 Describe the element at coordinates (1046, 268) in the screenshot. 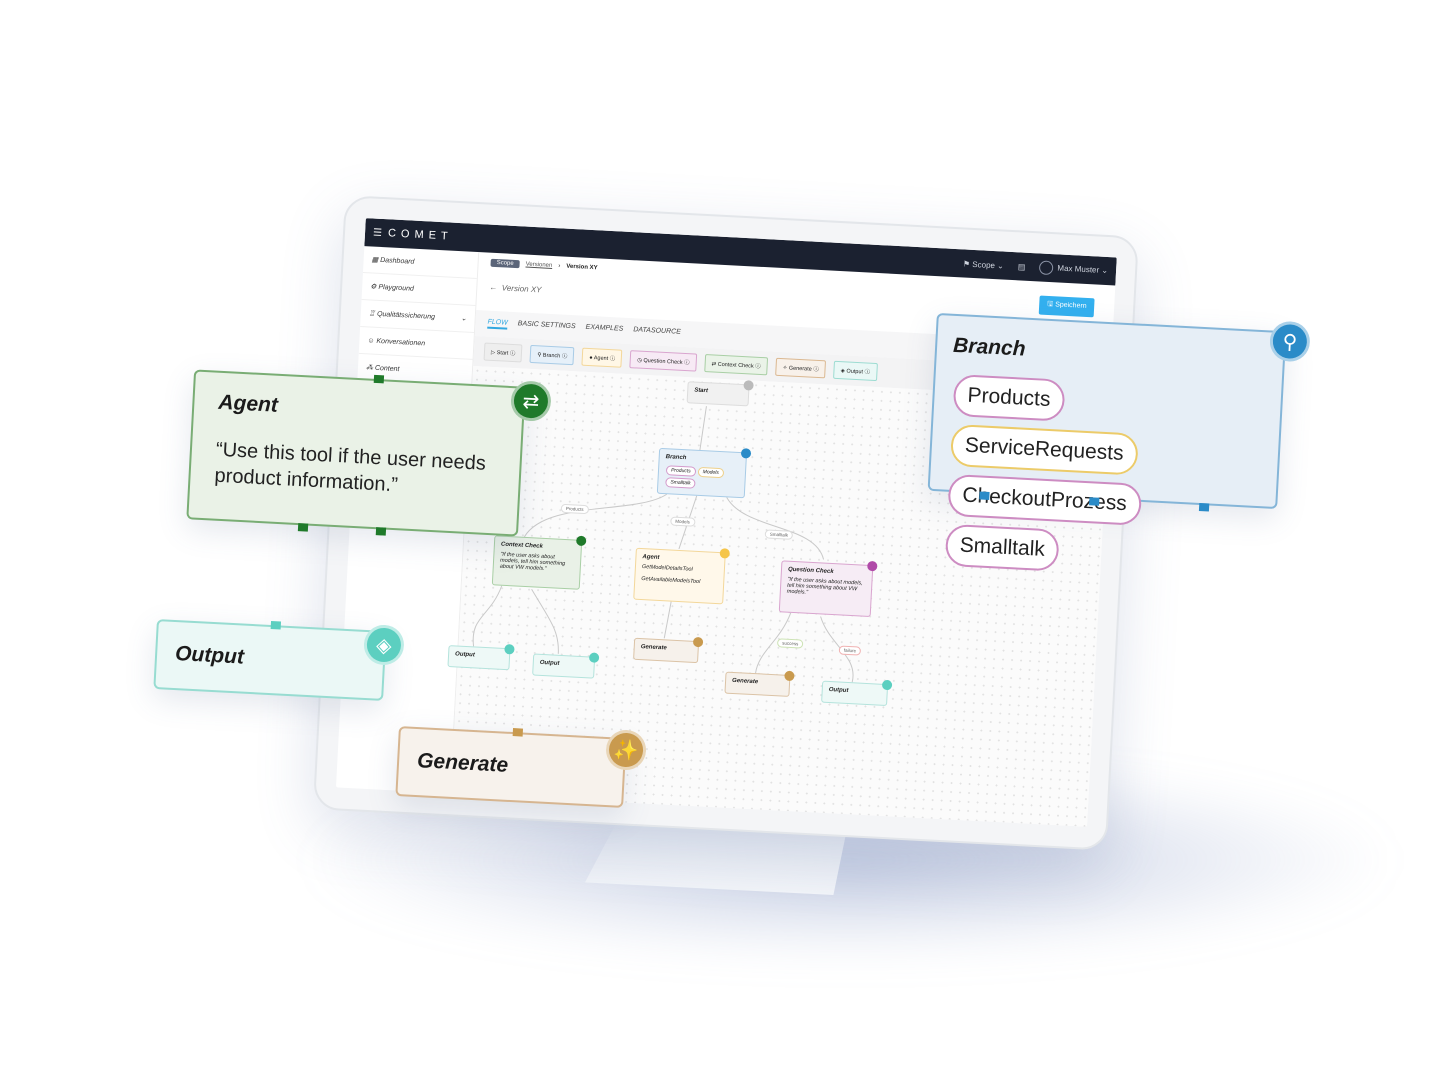

I see `avatar` at that location.